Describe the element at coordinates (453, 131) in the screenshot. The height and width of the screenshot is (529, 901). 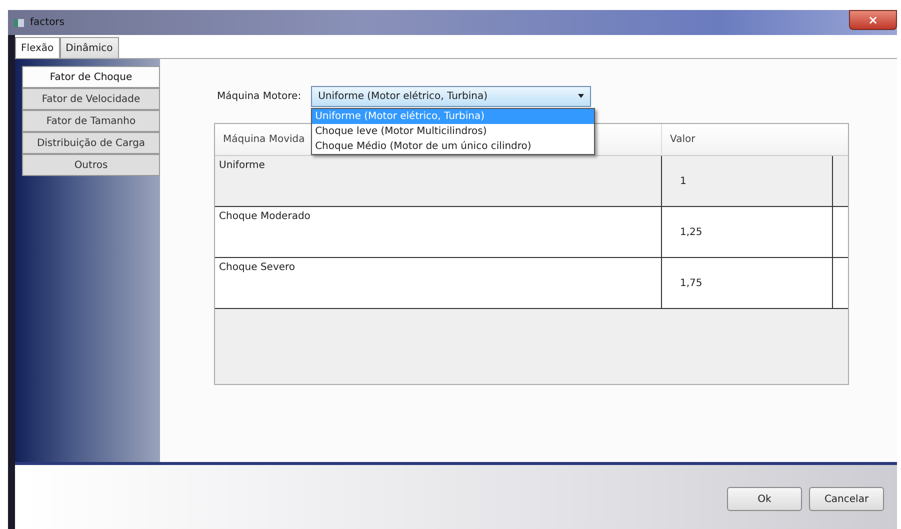
I see `dropdown-option: Choque leve (Motor Multicilindros)` at that location.